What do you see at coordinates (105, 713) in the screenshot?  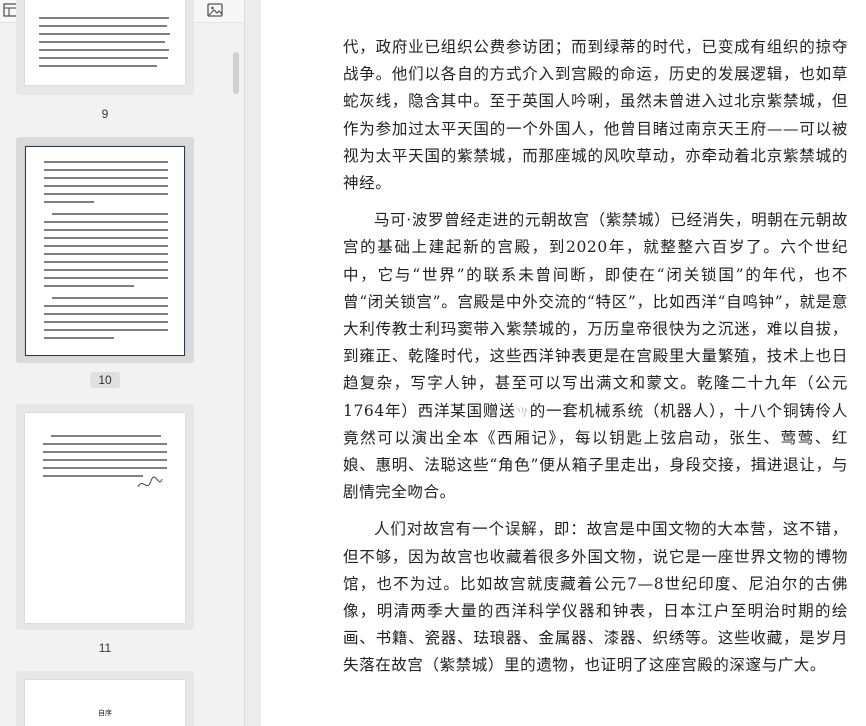 I see `thumbnail-title: 自序` at bounding box center [105, 713].